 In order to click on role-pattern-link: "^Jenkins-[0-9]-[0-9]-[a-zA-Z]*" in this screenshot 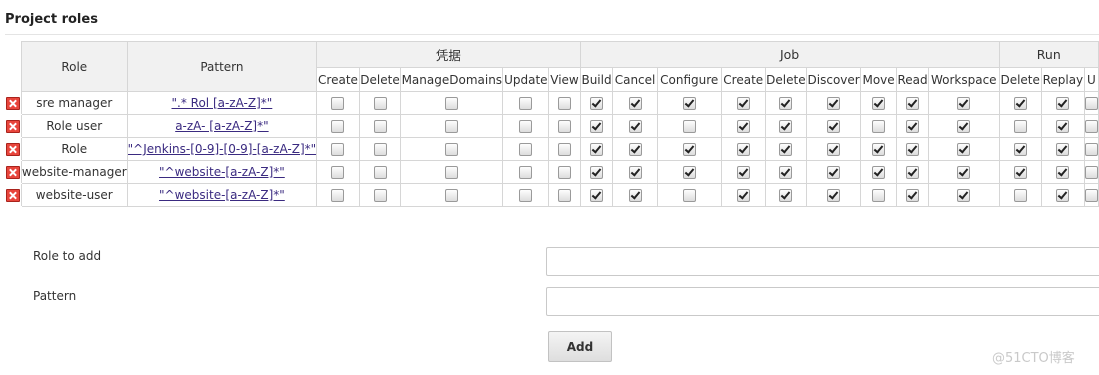, I will do `click(222, 149)`.